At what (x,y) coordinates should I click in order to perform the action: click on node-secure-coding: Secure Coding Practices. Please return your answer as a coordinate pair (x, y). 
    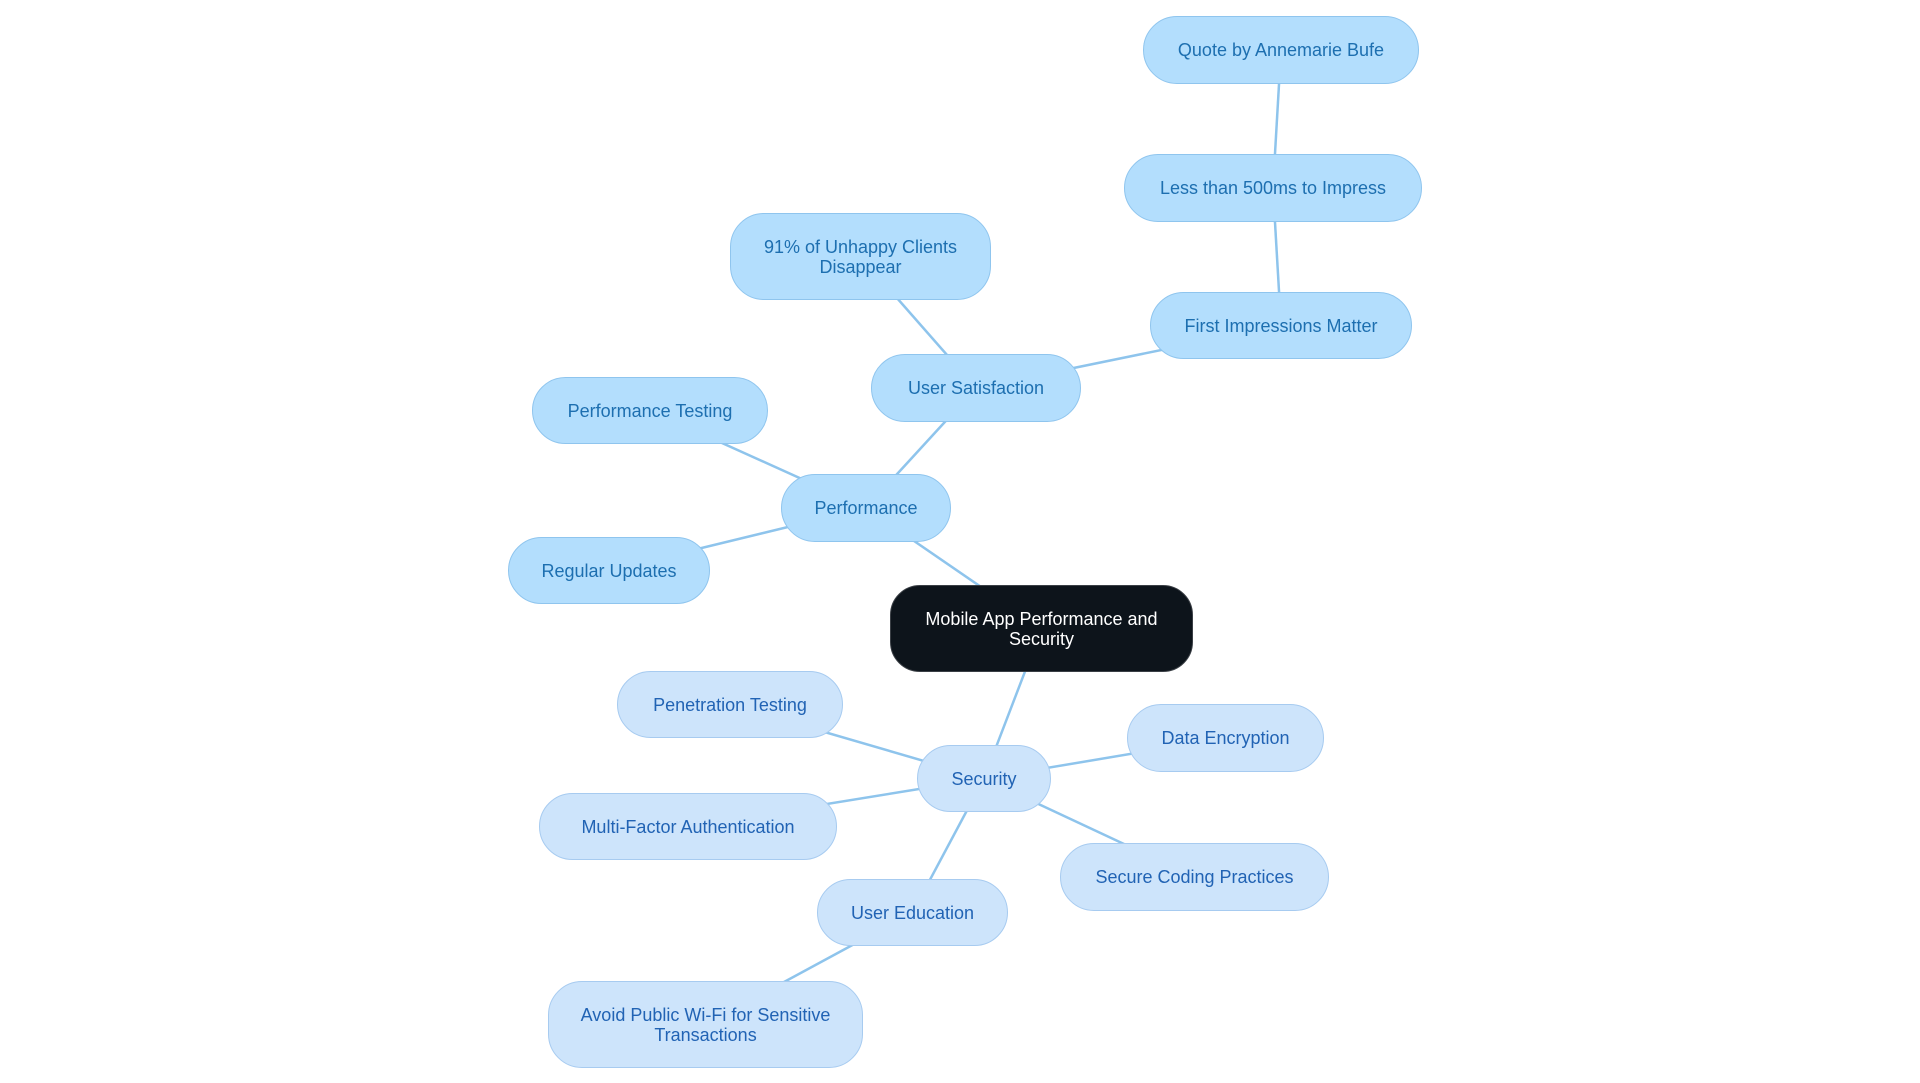
    Looking at the image, I should click on (1194, 877).